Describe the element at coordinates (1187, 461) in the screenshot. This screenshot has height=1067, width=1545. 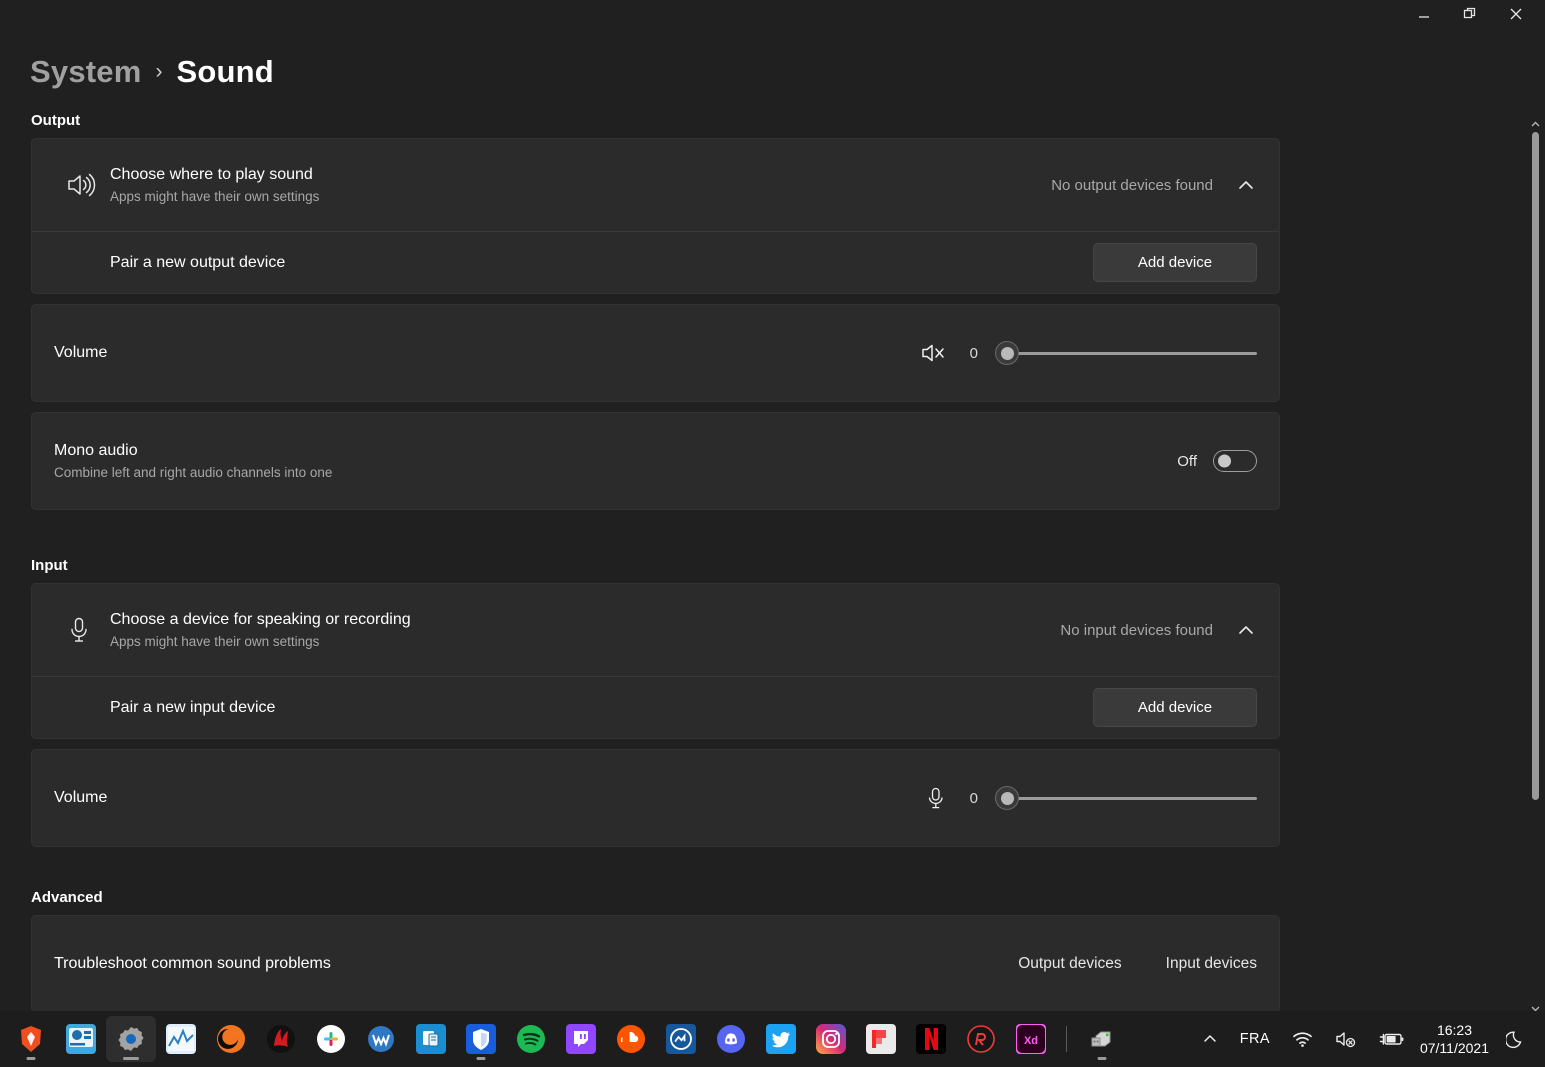
I see `mono-audio-state: Off` at that location.